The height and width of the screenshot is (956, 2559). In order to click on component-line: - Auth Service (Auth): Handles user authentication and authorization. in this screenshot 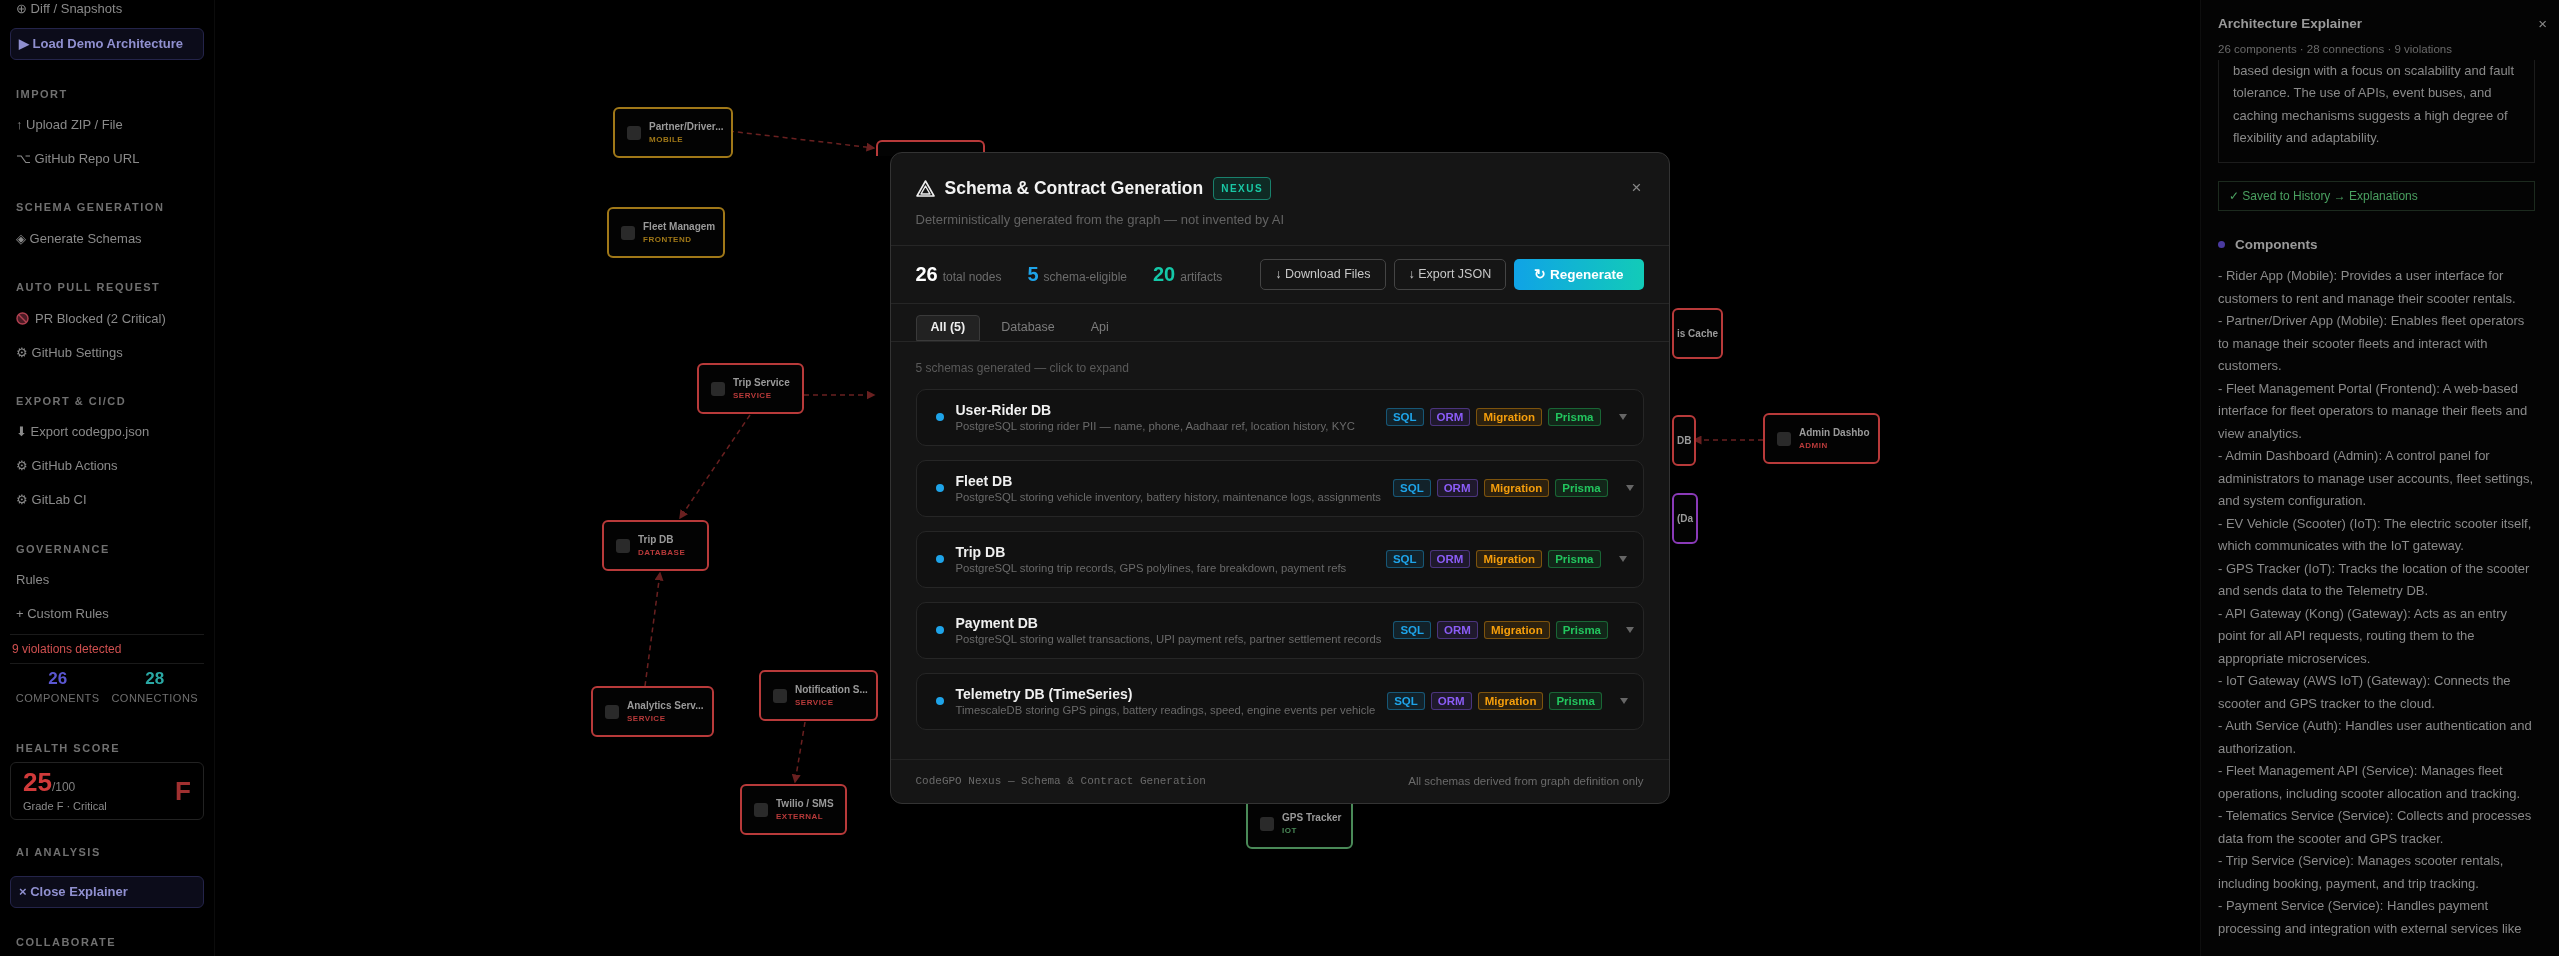, I will do `click(2375, 737)`.